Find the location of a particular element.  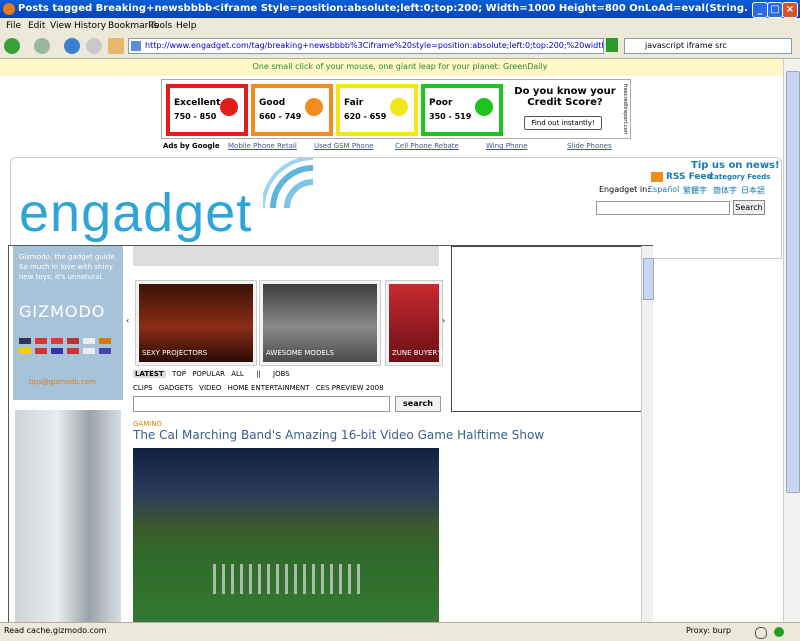

lang-zh-cn: 簡体字 is located at coordinates (725, 190).